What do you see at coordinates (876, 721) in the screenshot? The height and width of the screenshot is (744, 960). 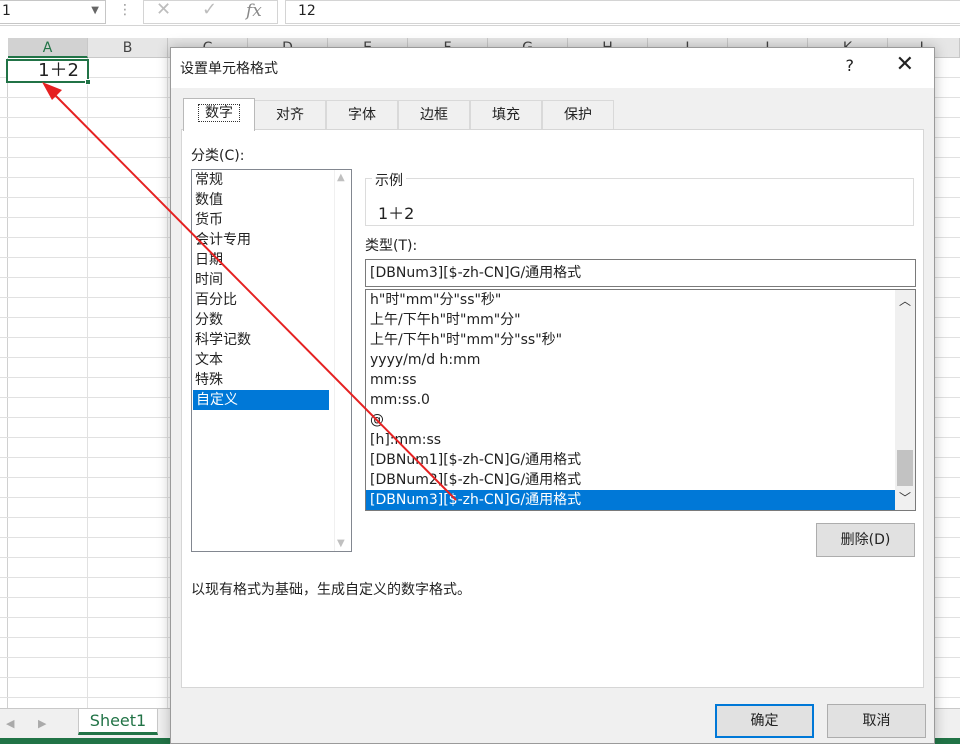 I see `cancel-button: 取消` at bounding box center [876, 721].